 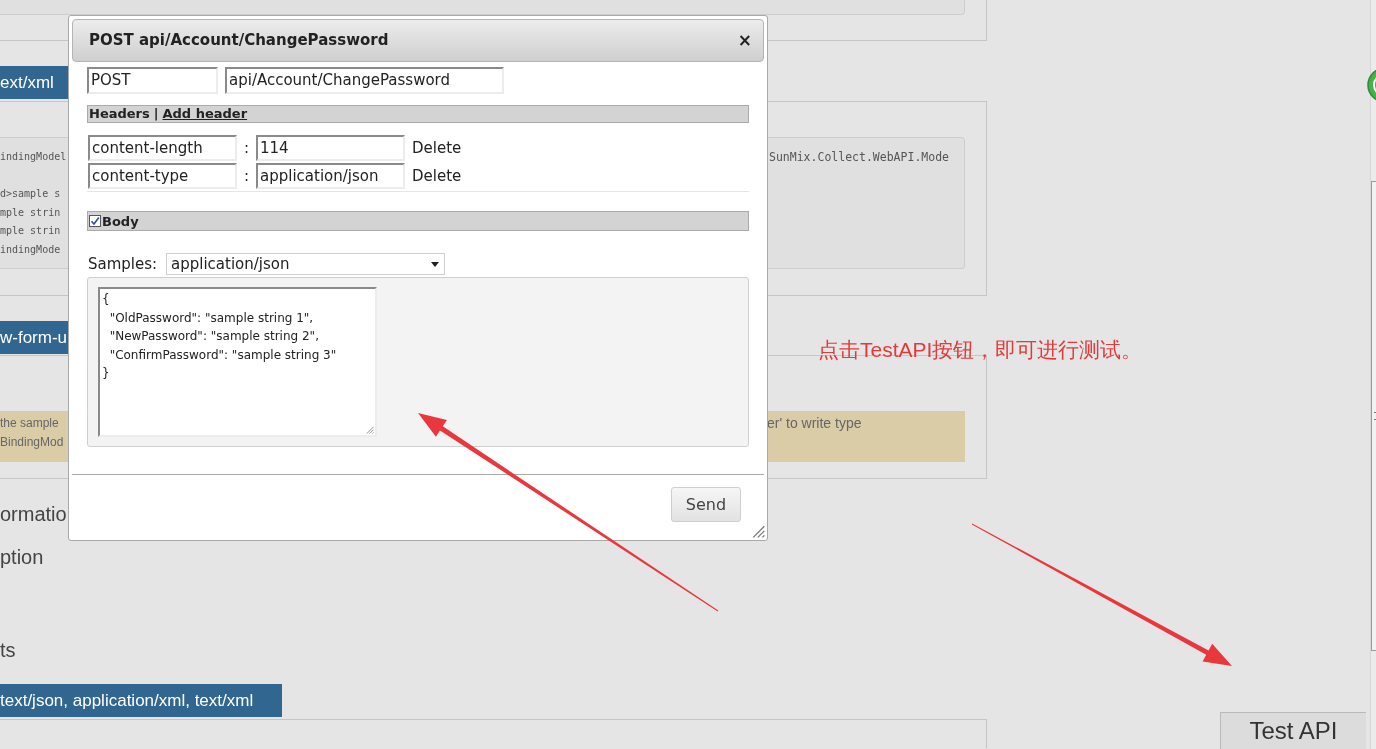 I want to click on code-line: d>sample s, so click(x=30, y=194).